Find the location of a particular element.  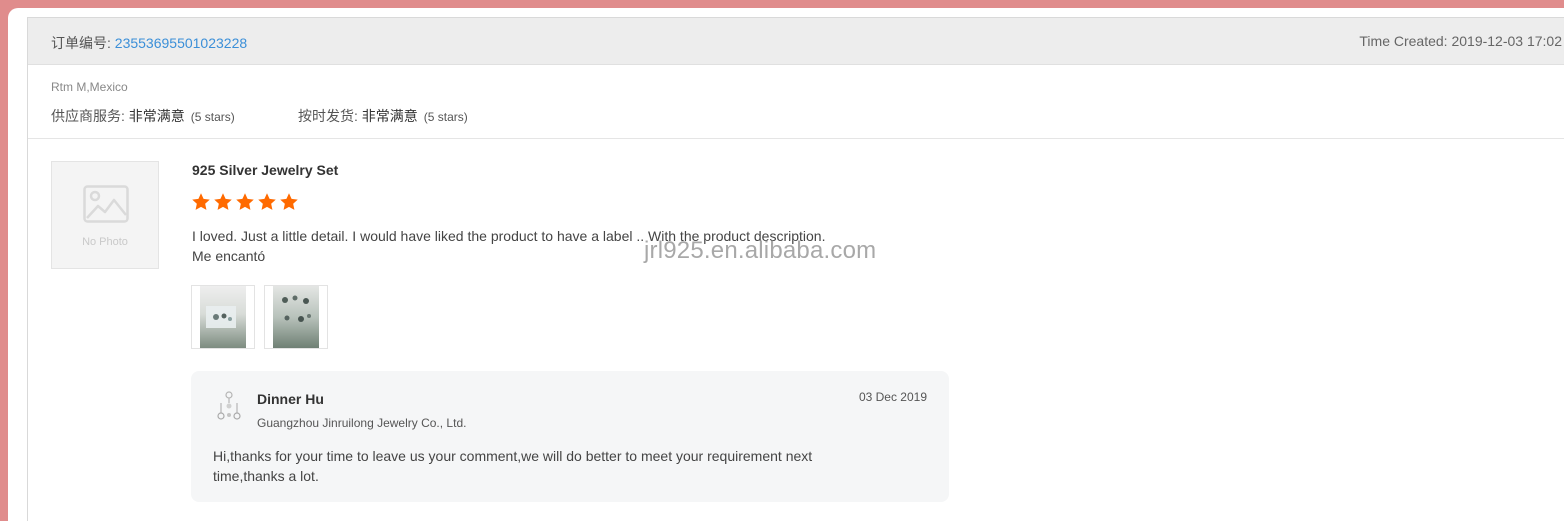

order-number-link: 23553695501023228 is located at coordinates (181, 43).